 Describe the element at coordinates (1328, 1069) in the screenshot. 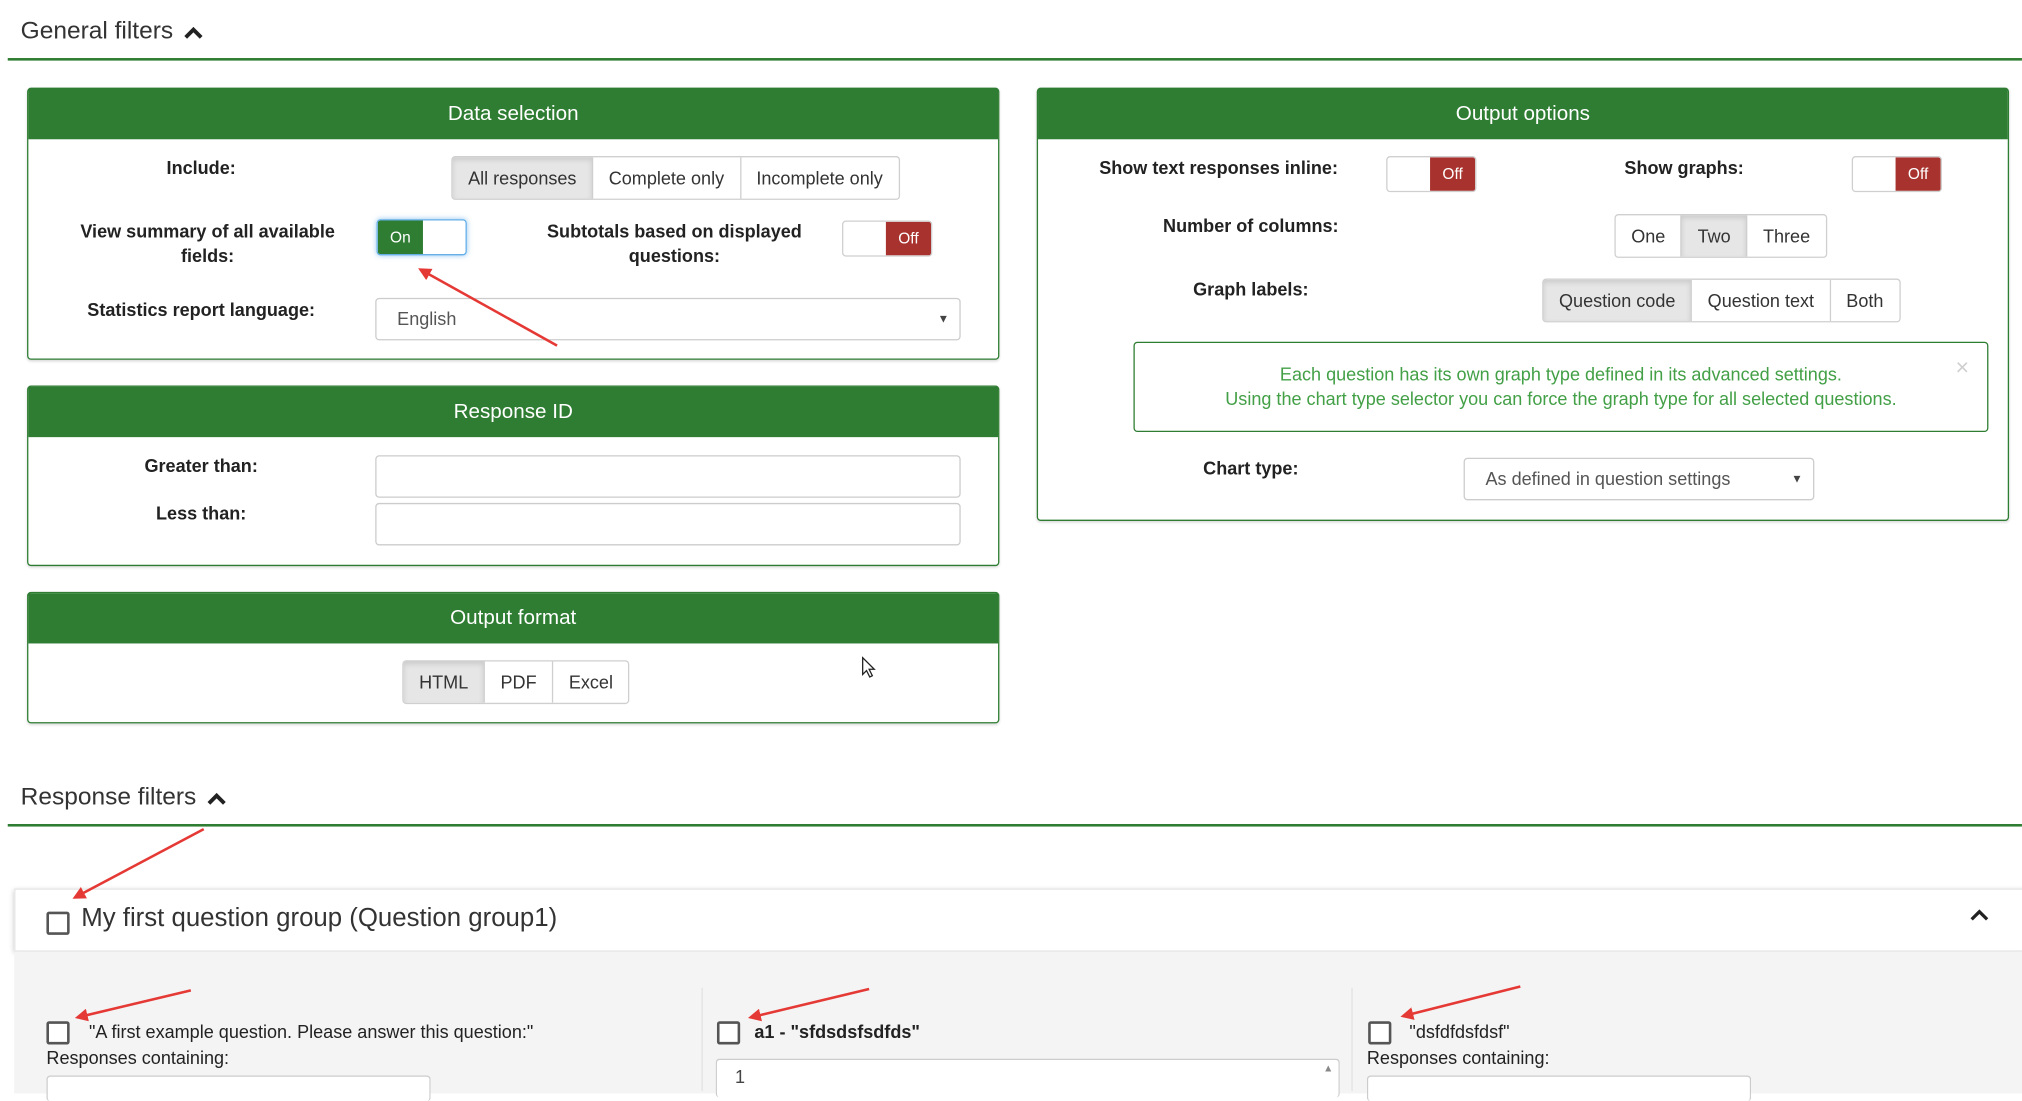

I see `spinner-up-icon: ▲` at that location.